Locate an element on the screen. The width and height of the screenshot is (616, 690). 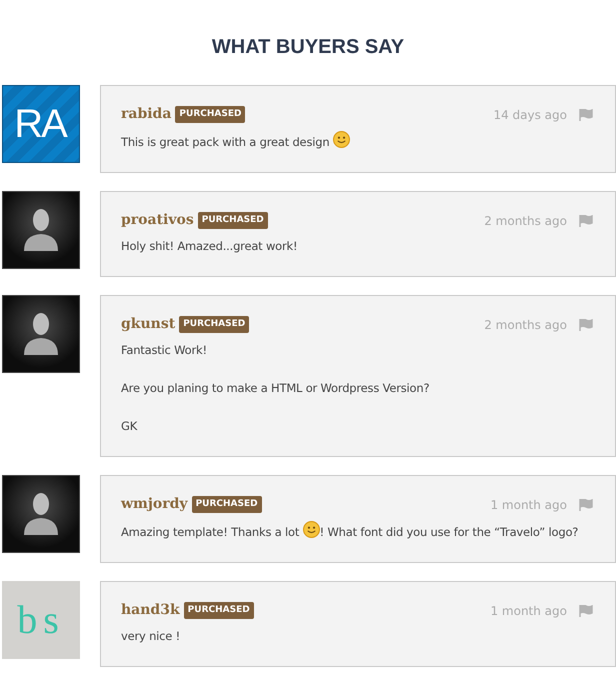
review-text: Amazing template! Thanks a lot ! What font did you use for the “Travelo” logo? is located at coordinates (357, 531).